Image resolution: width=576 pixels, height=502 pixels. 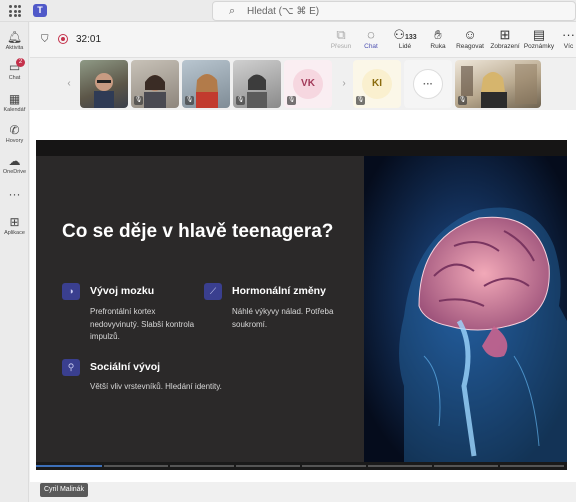 I want to click on shield-icon: ⛉, so click(x=45, y=39).